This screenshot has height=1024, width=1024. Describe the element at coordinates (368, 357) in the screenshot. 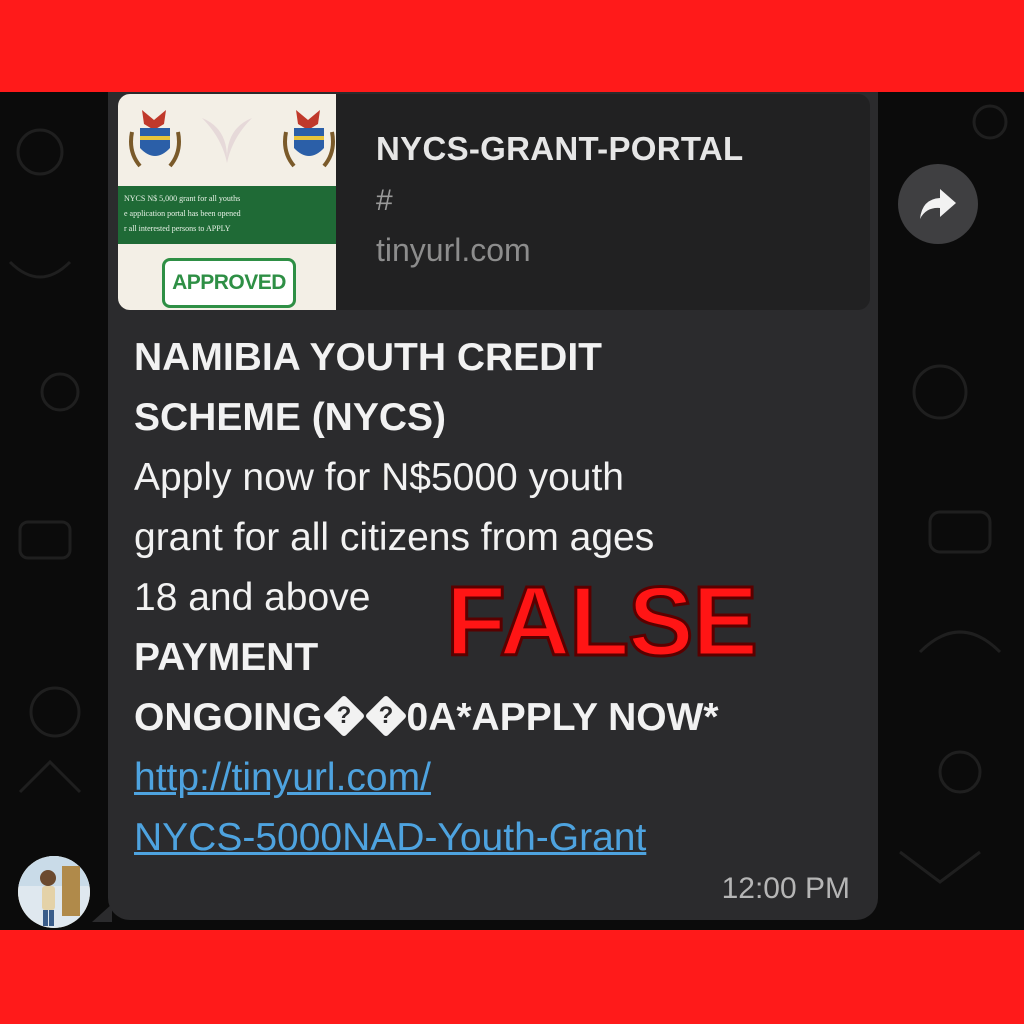

I see `message-heading-line: NAMIBIA YOUTH CREDIT` at that location.